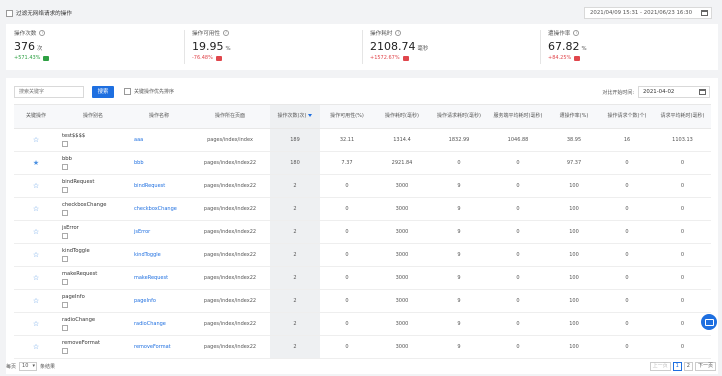  What do you see at coordinates (677, 366) in the screenshot?
I see `page-1-button: 1` at bounding box center [677, 366].